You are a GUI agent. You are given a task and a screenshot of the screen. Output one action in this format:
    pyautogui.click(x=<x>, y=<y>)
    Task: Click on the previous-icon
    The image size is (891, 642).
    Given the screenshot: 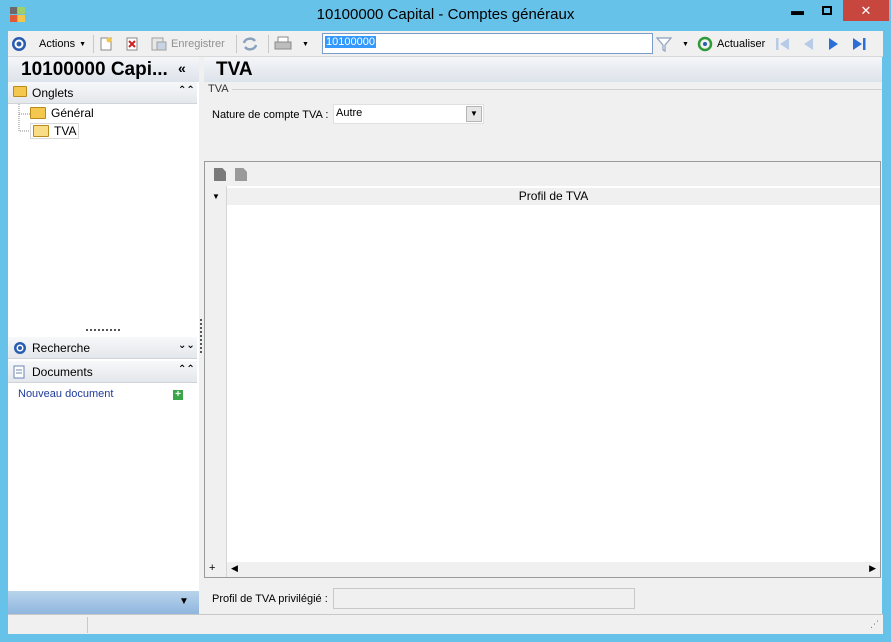 What is the action you would take?
    pyautogui.click(x=808, y=44)
    